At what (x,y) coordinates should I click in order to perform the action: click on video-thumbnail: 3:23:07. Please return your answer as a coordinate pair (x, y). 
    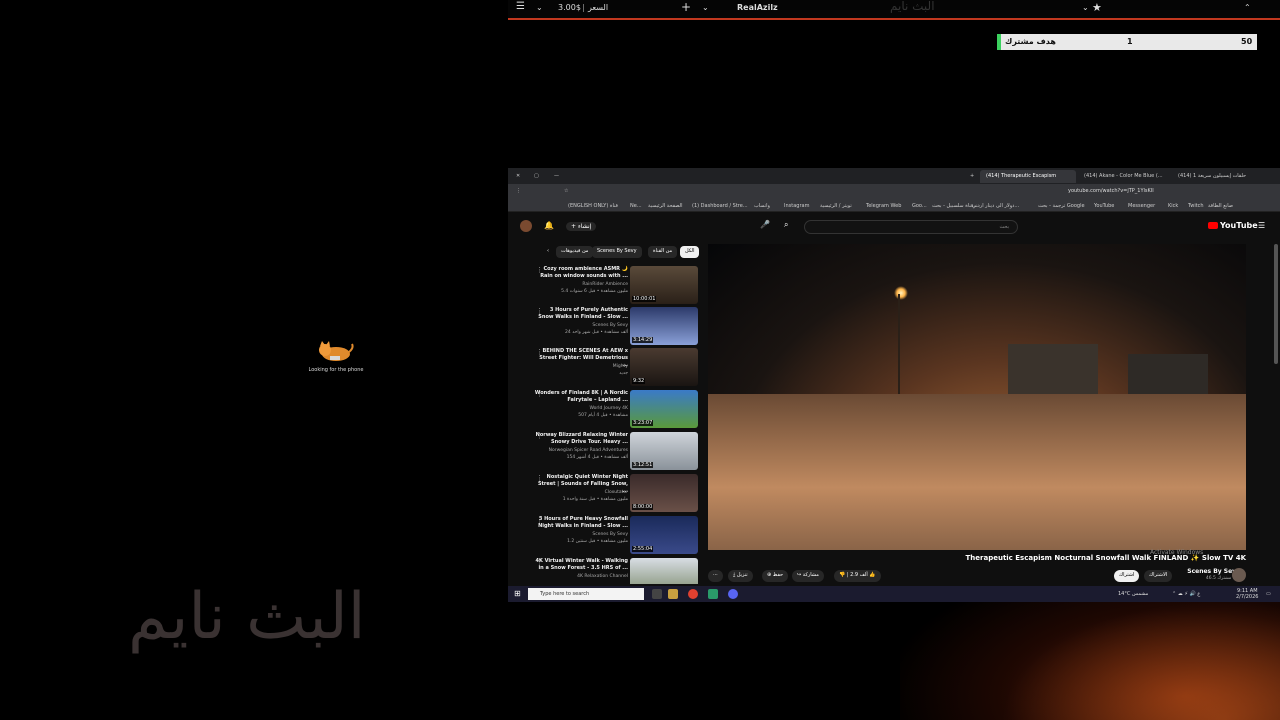
    Looking at the image, I should click on (664, 409).